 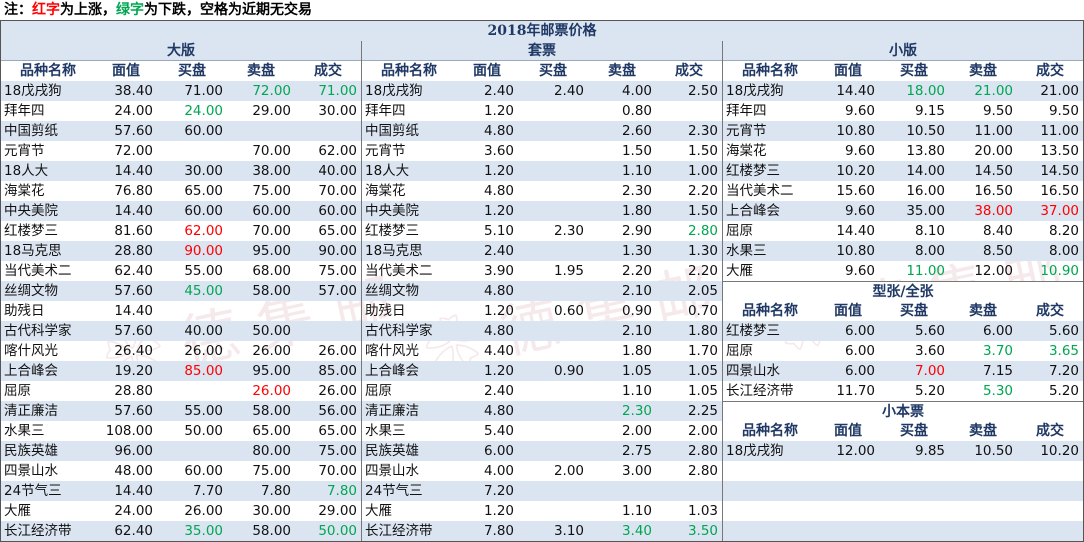 What do you see at coordinates (855, 191) in the screenshot?
I see `cell-face-value: 15.60` at bounding box center [855, 191].